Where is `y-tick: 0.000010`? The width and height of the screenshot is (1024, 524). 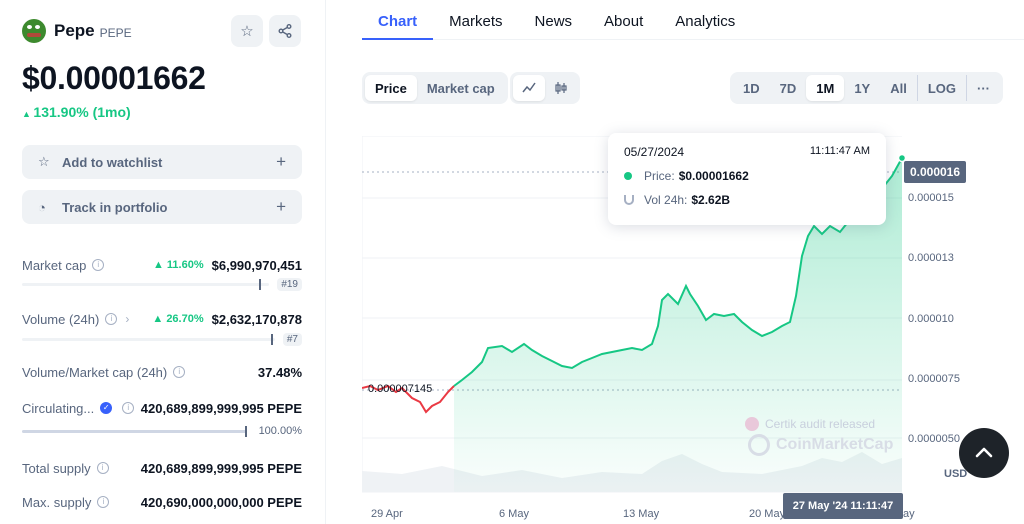 y-tick: 0.000010 is located at coordinates (931, 319).